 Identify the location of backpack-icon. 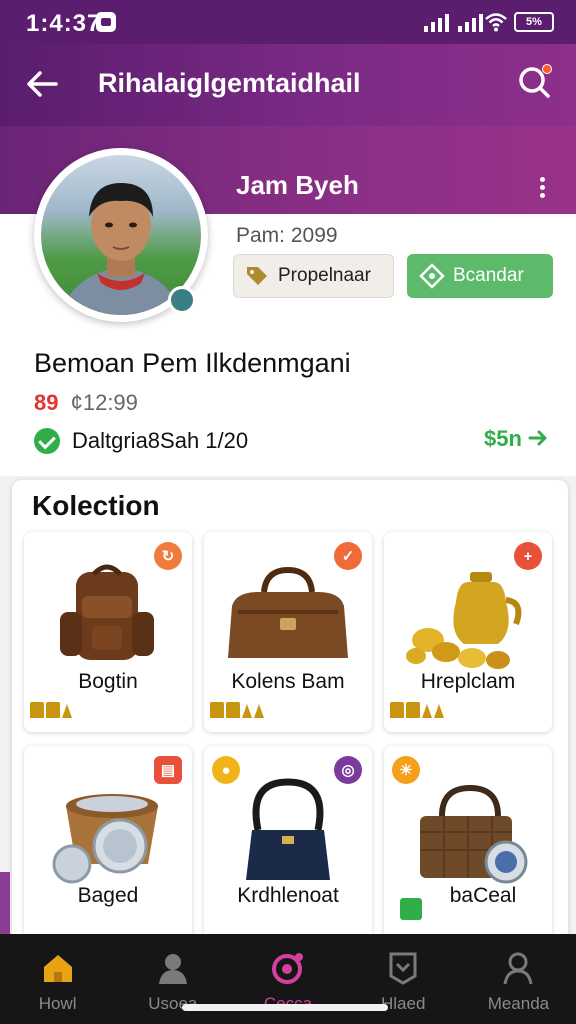
(107, 612).